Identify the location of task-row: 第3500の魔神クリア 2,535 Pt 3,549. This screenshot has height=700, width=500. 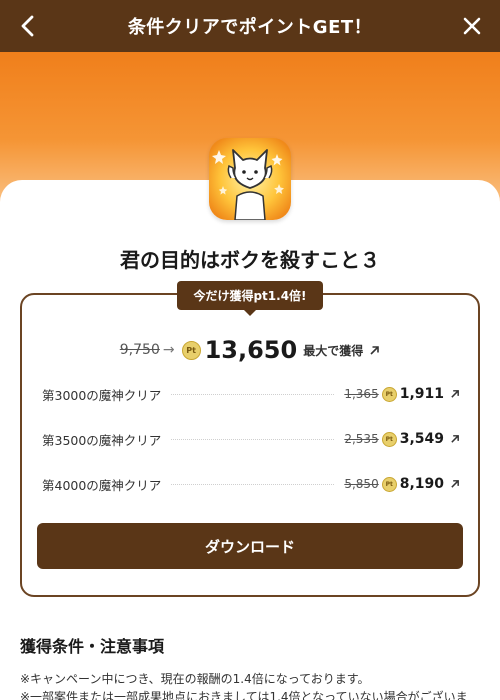
(251, 439).